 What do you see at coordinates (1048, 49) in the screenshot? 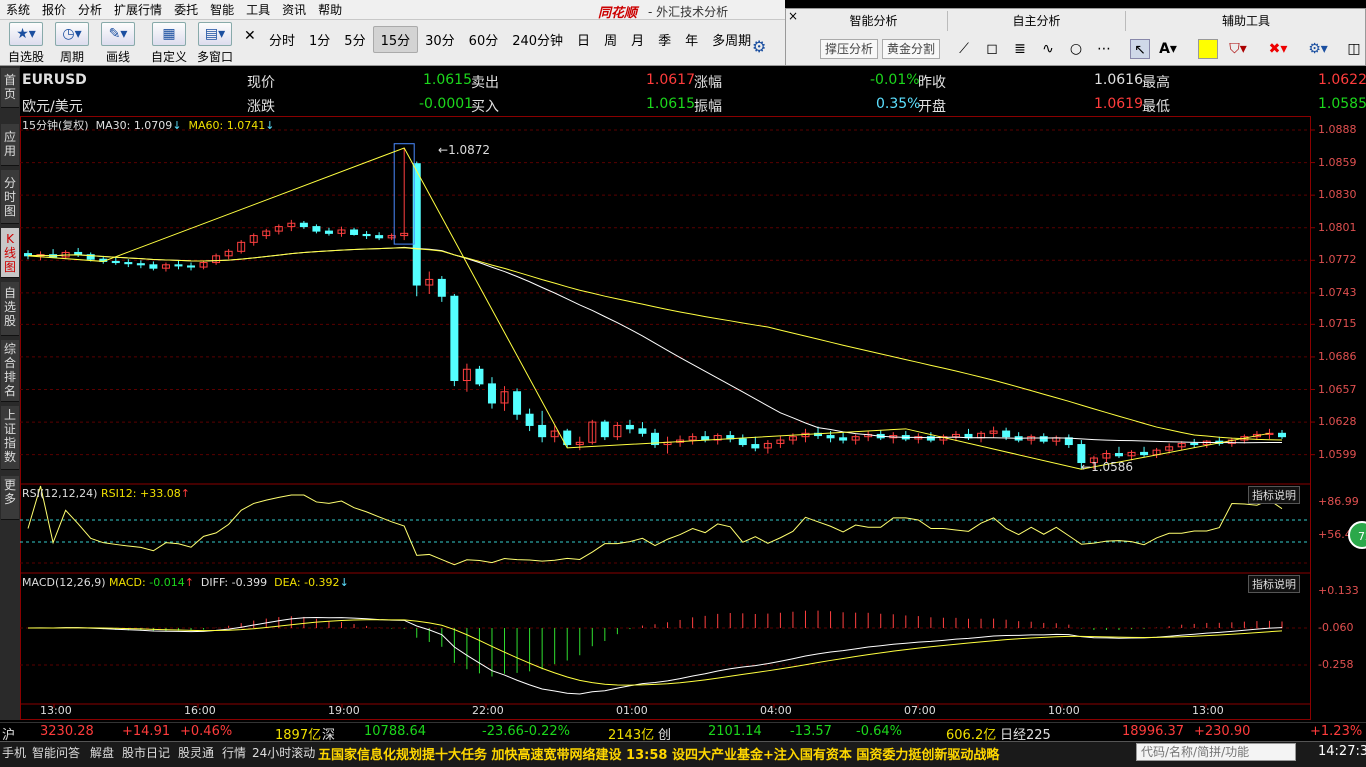
I see `wave-tool-icon: ∿` at bounding box center [1048, 49].